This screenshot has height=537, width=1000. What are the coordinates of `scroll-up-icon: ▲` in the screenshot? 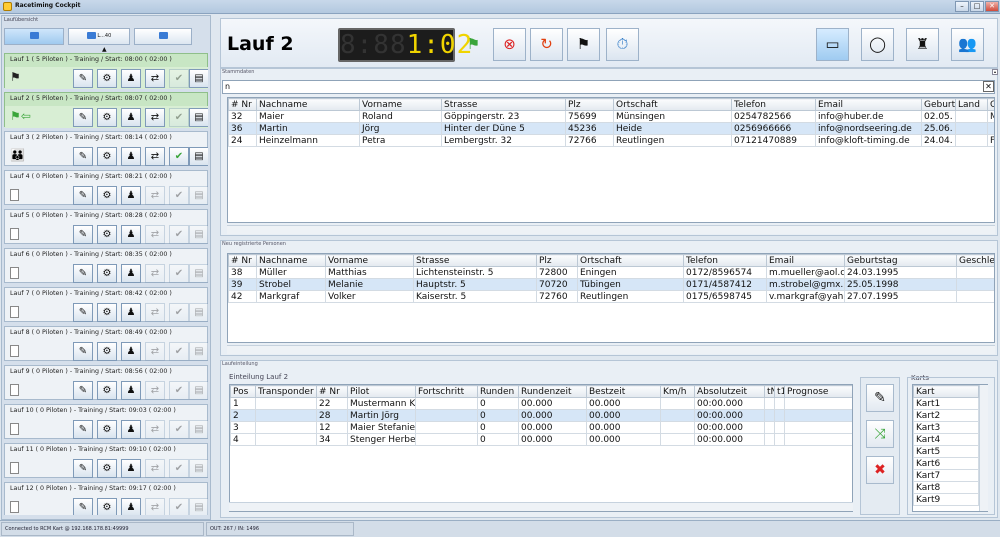 It's located at (104, 49).